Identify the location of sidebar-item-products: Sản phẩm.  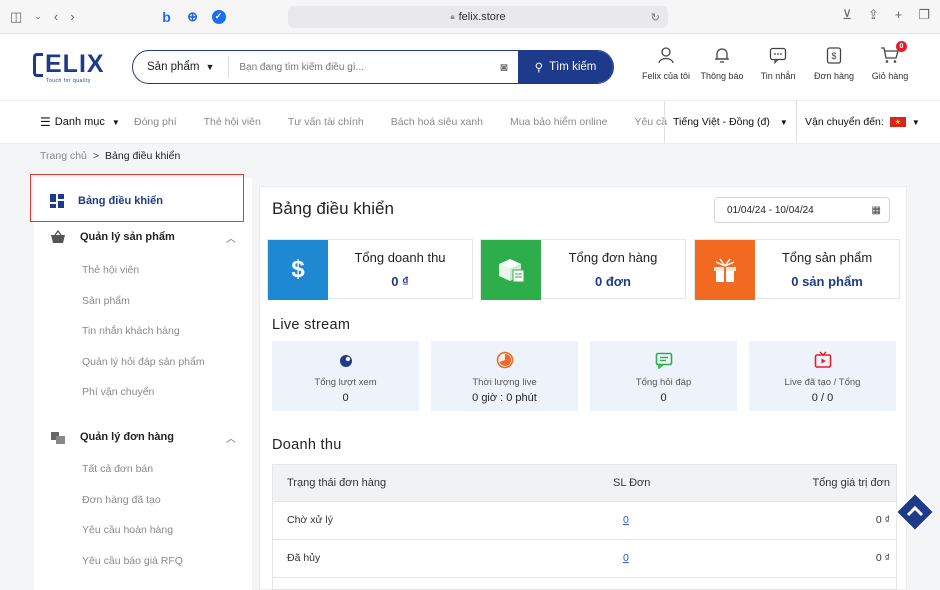
(106, 301).